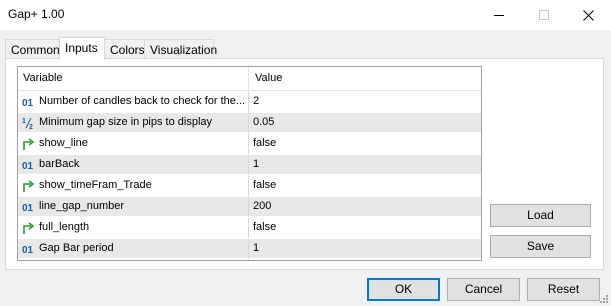 Image resolution: width=611 pixels, height=306 pixels. I want to click on tab-colors: Colors, so click(124, 49).